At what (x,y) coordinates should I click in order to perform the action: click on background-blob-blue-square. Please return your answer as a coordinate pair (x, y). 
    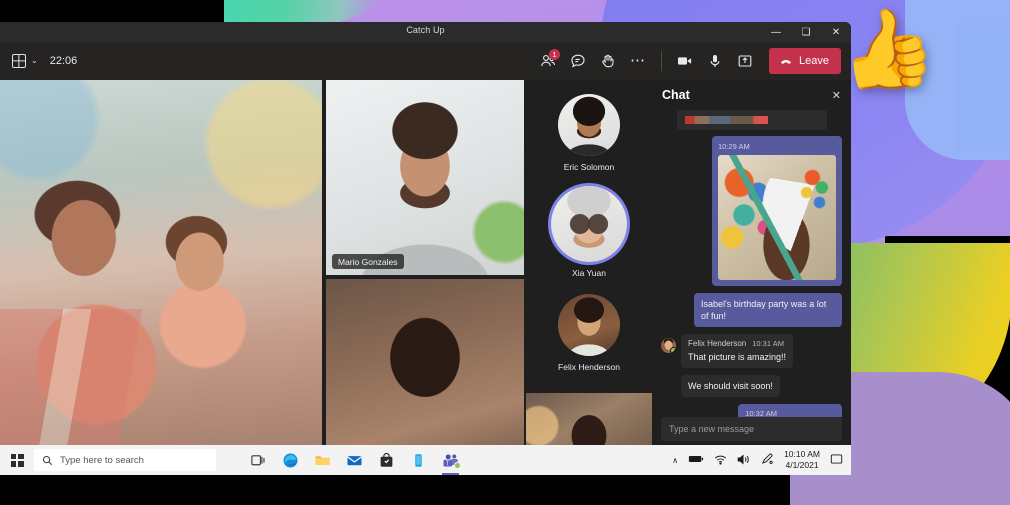
    Looking at the image, I should click on (982, 87).